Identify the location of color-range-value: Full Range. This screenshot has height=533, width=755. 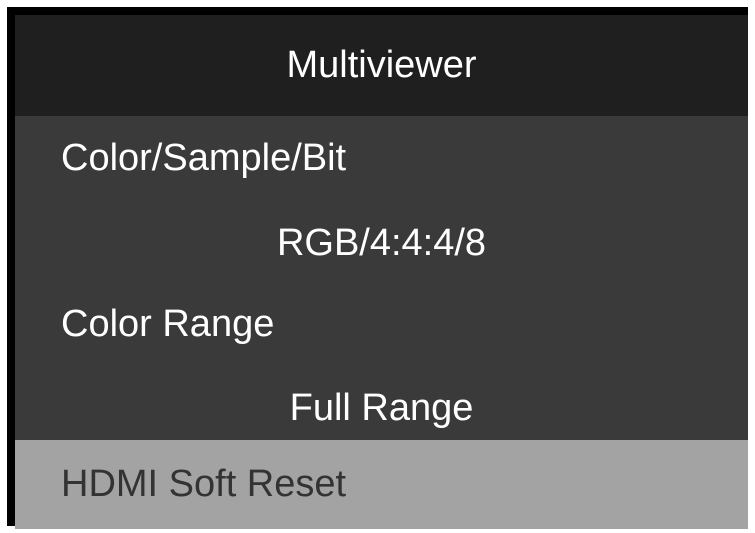
(381, 408).